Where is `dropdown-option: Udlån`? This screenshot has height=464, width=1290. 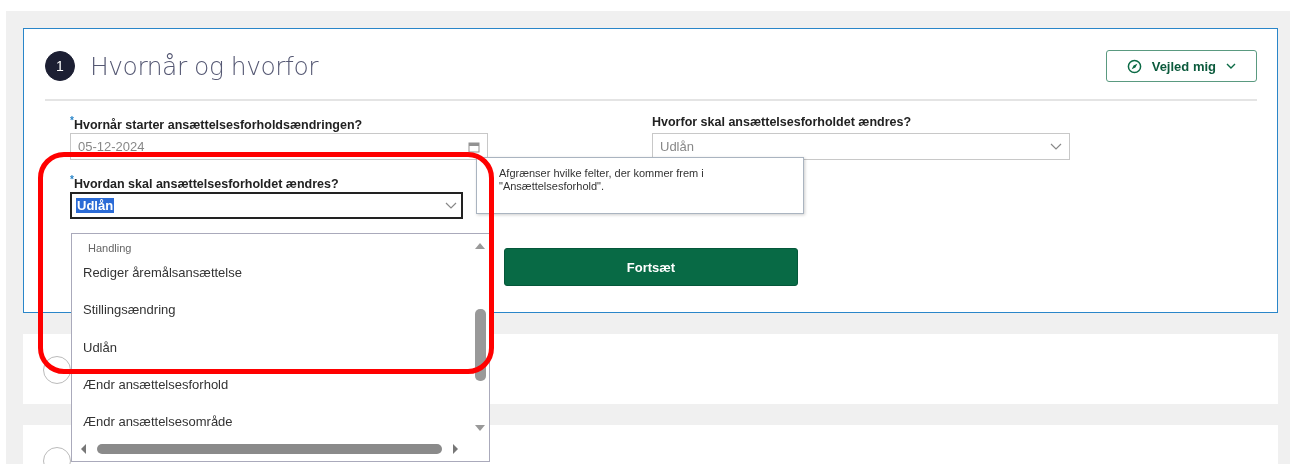
dropdown-option: Udlån is located at coordinates (100, 347).